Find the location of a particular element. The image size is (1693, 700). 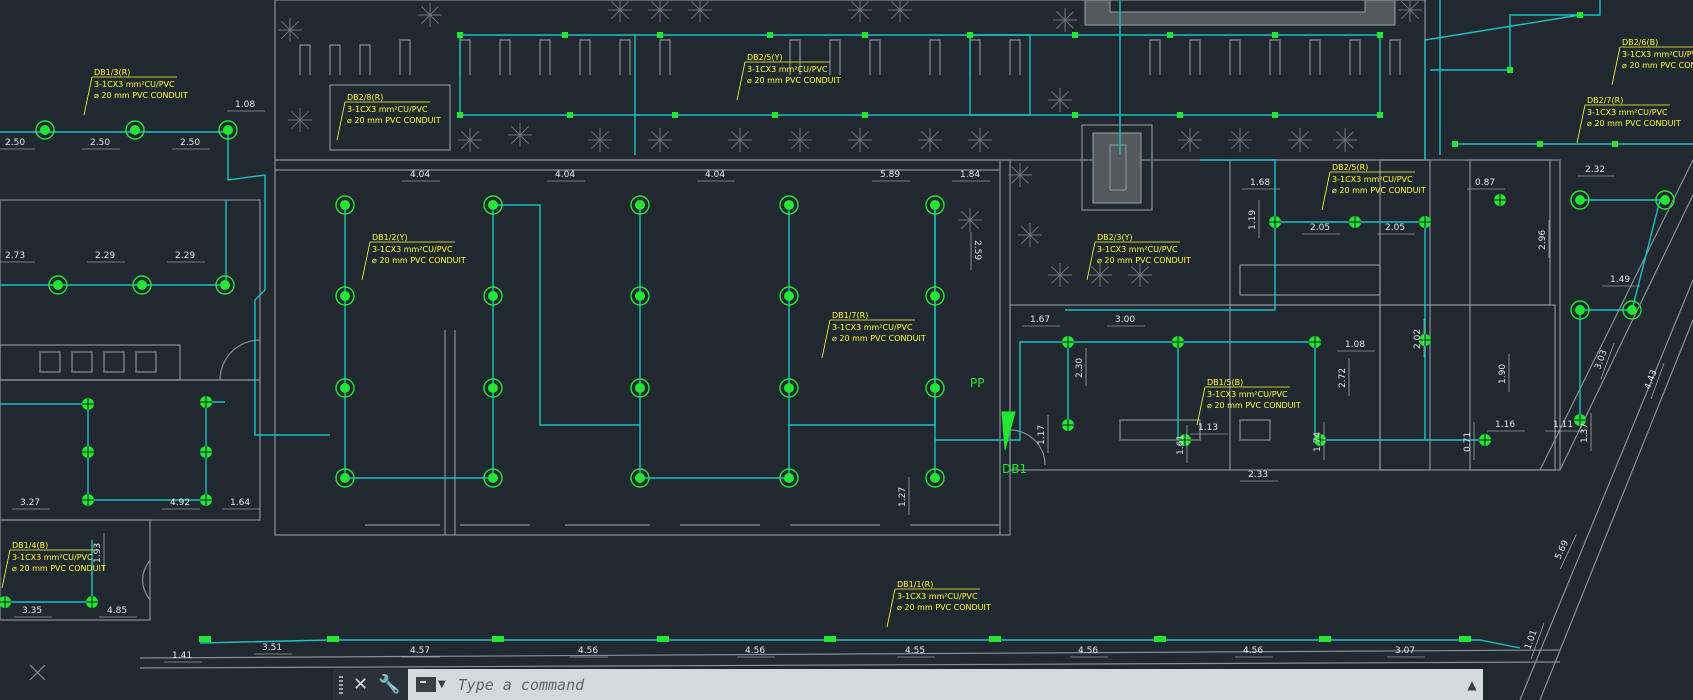

dimension-label: 1.68 is located at coordinates (1260, 183).